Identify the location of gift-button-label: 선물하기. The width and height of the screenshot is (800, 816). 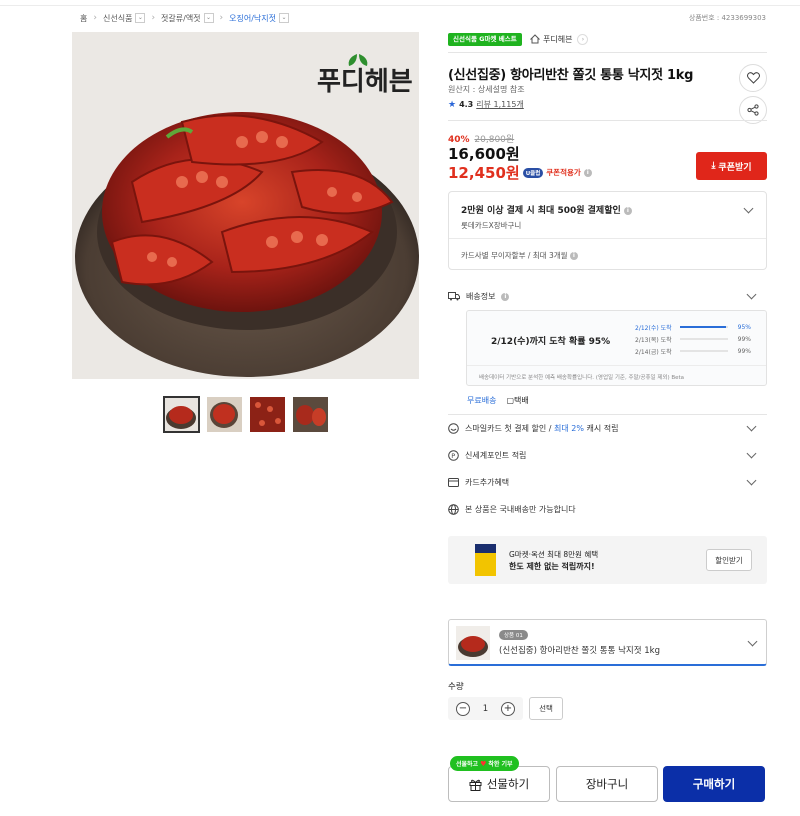
(508, 784).